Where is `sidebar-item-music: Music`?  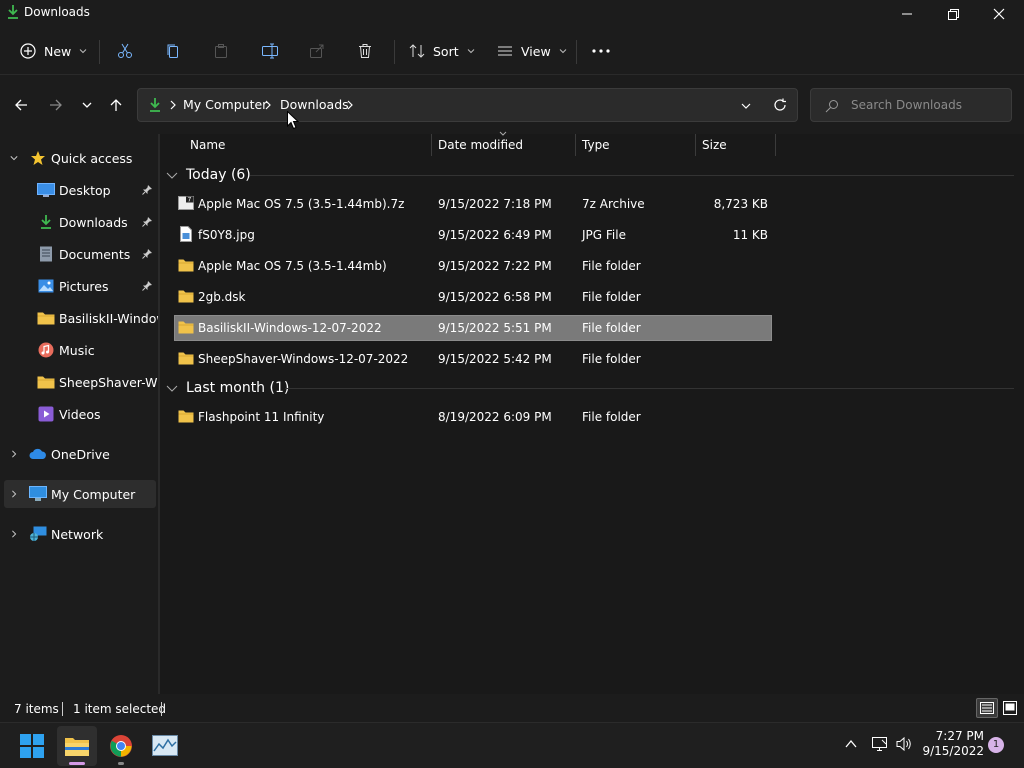
sidebar-item-music: Music is located at coordinates (79, 350).